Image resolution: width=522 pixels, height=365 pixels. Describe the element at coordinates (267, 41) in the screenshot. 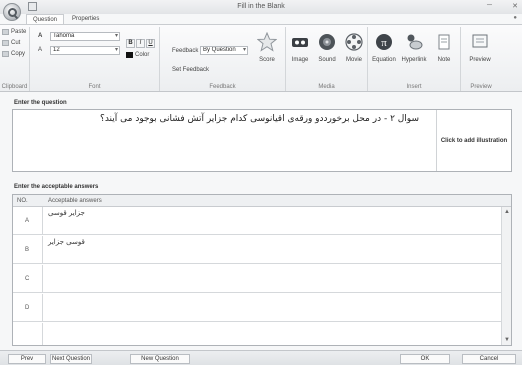

I see `star-icon` at that location.